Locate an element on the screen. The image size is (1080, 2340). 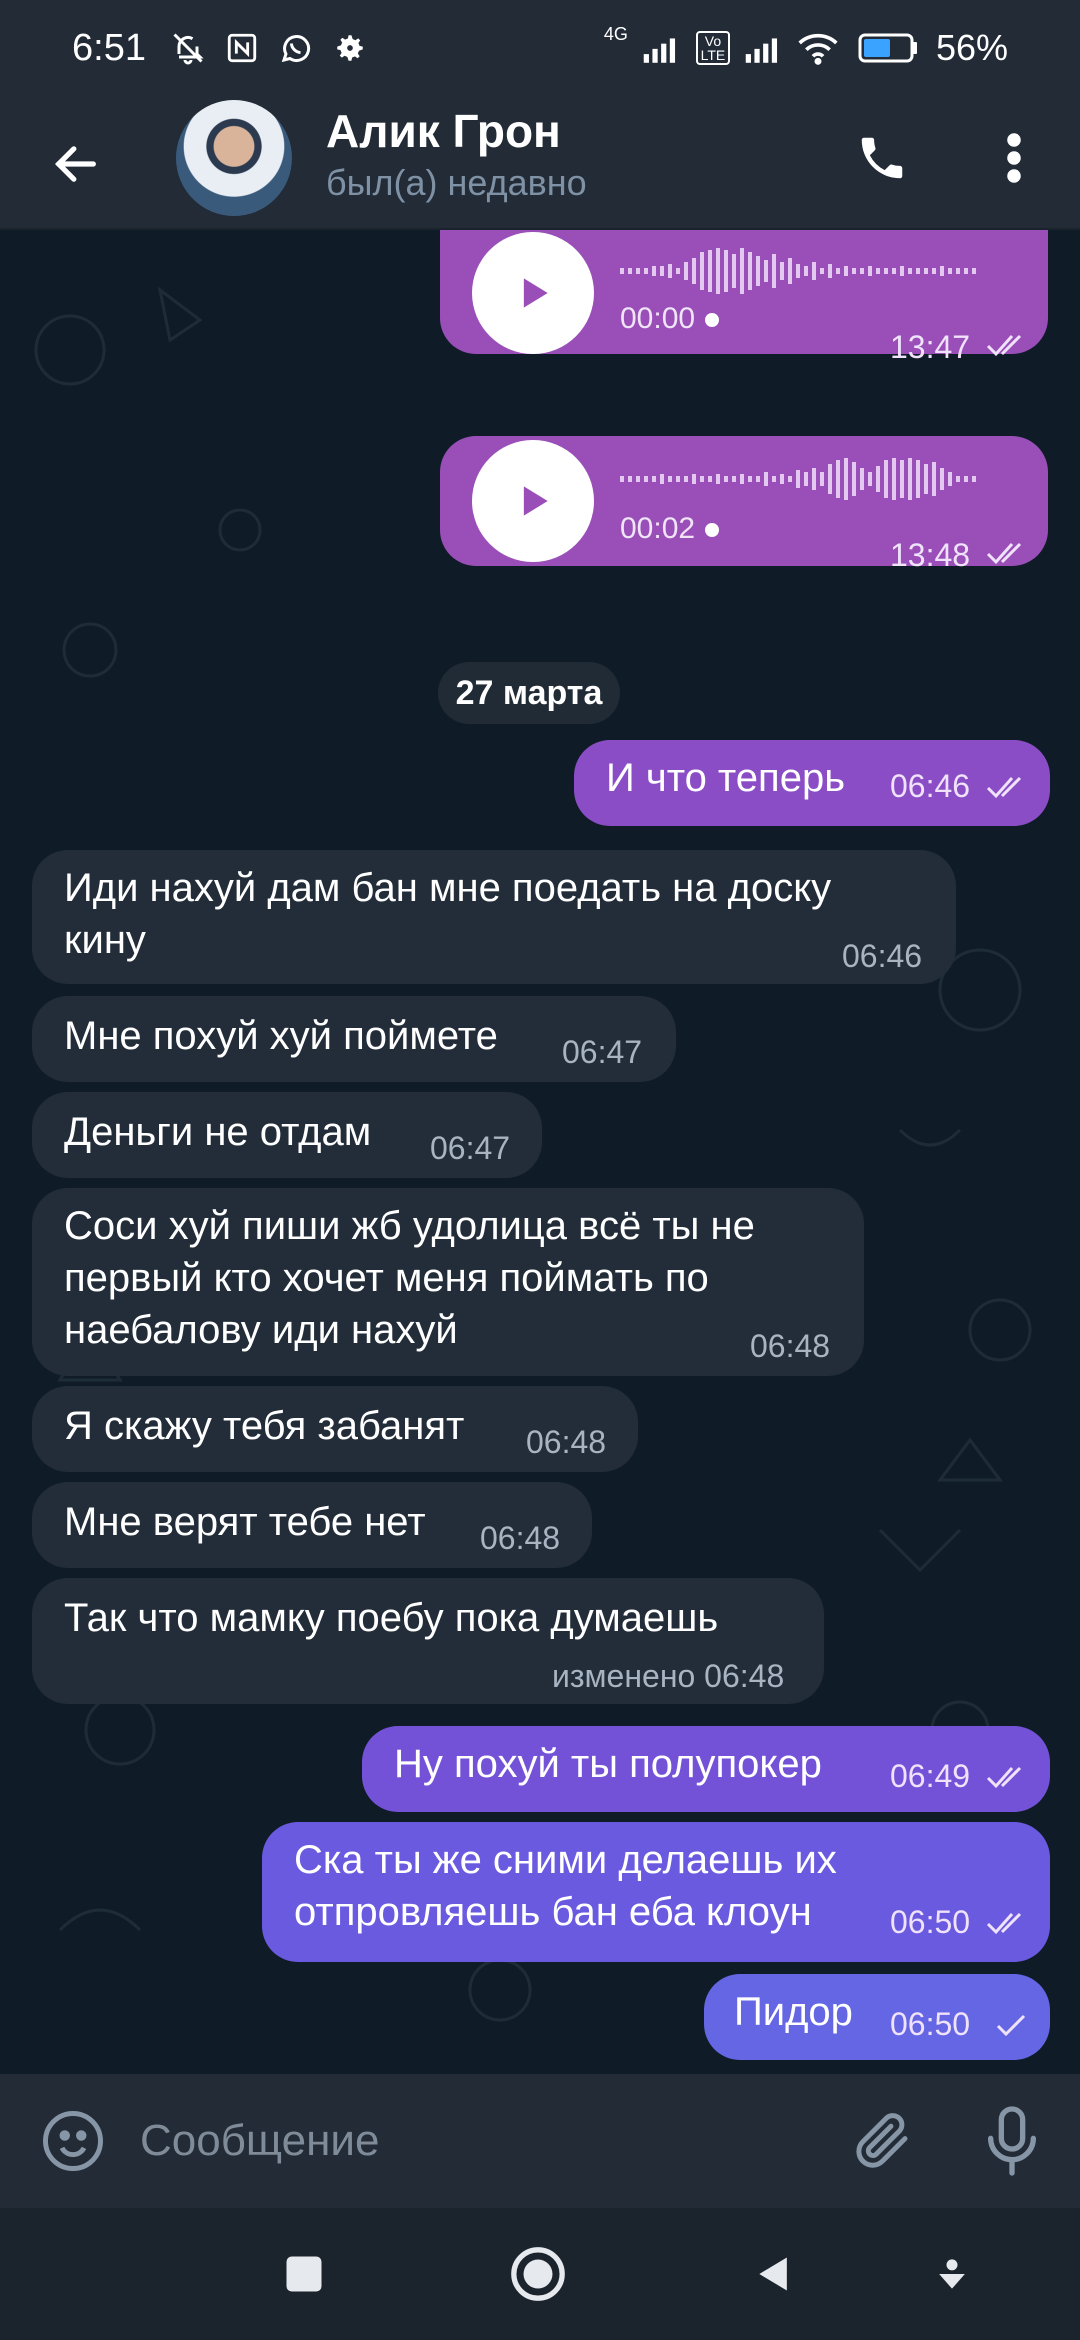
more-vertical-icon is located at coordinates (1014, 158).